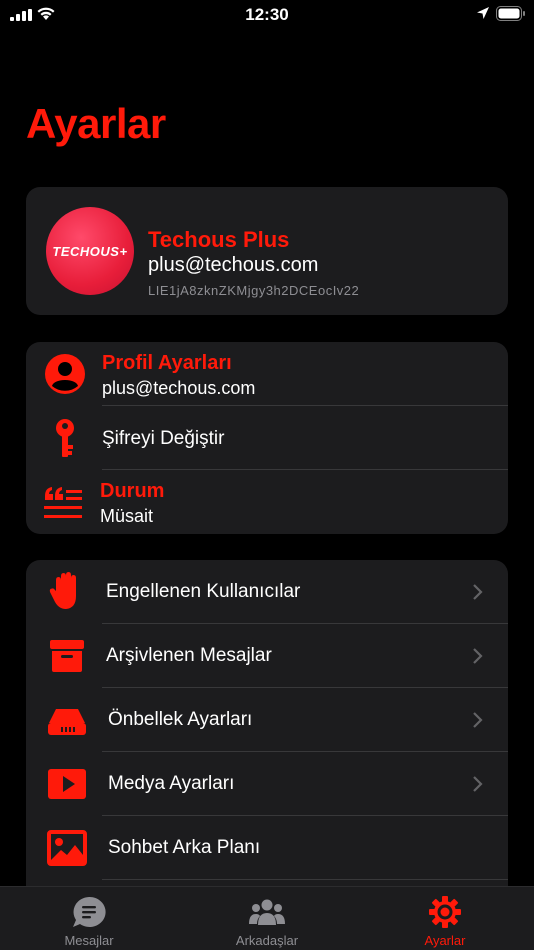  What do you see at coordinates (219, 239) in the screenshot?
I see `profile-name: Techous Plus` at bounding box center [219, 239].